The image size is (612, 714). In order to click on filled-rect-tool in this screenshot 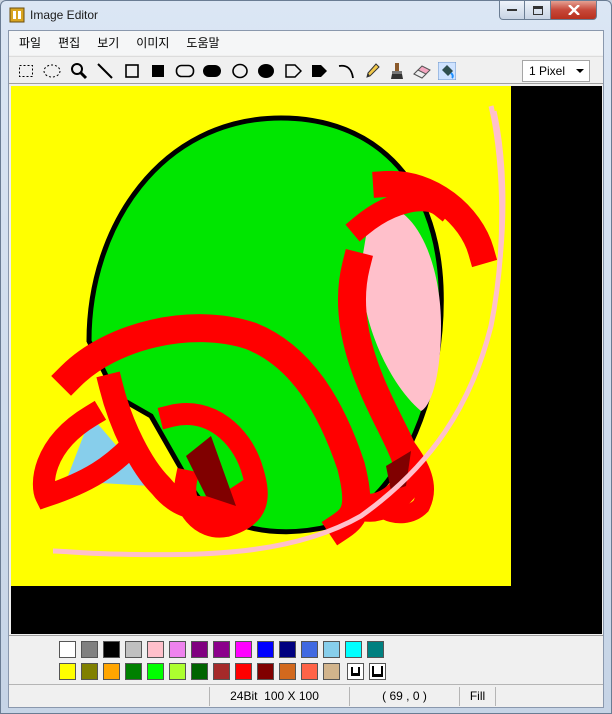, I will do `click(158, 71)`.